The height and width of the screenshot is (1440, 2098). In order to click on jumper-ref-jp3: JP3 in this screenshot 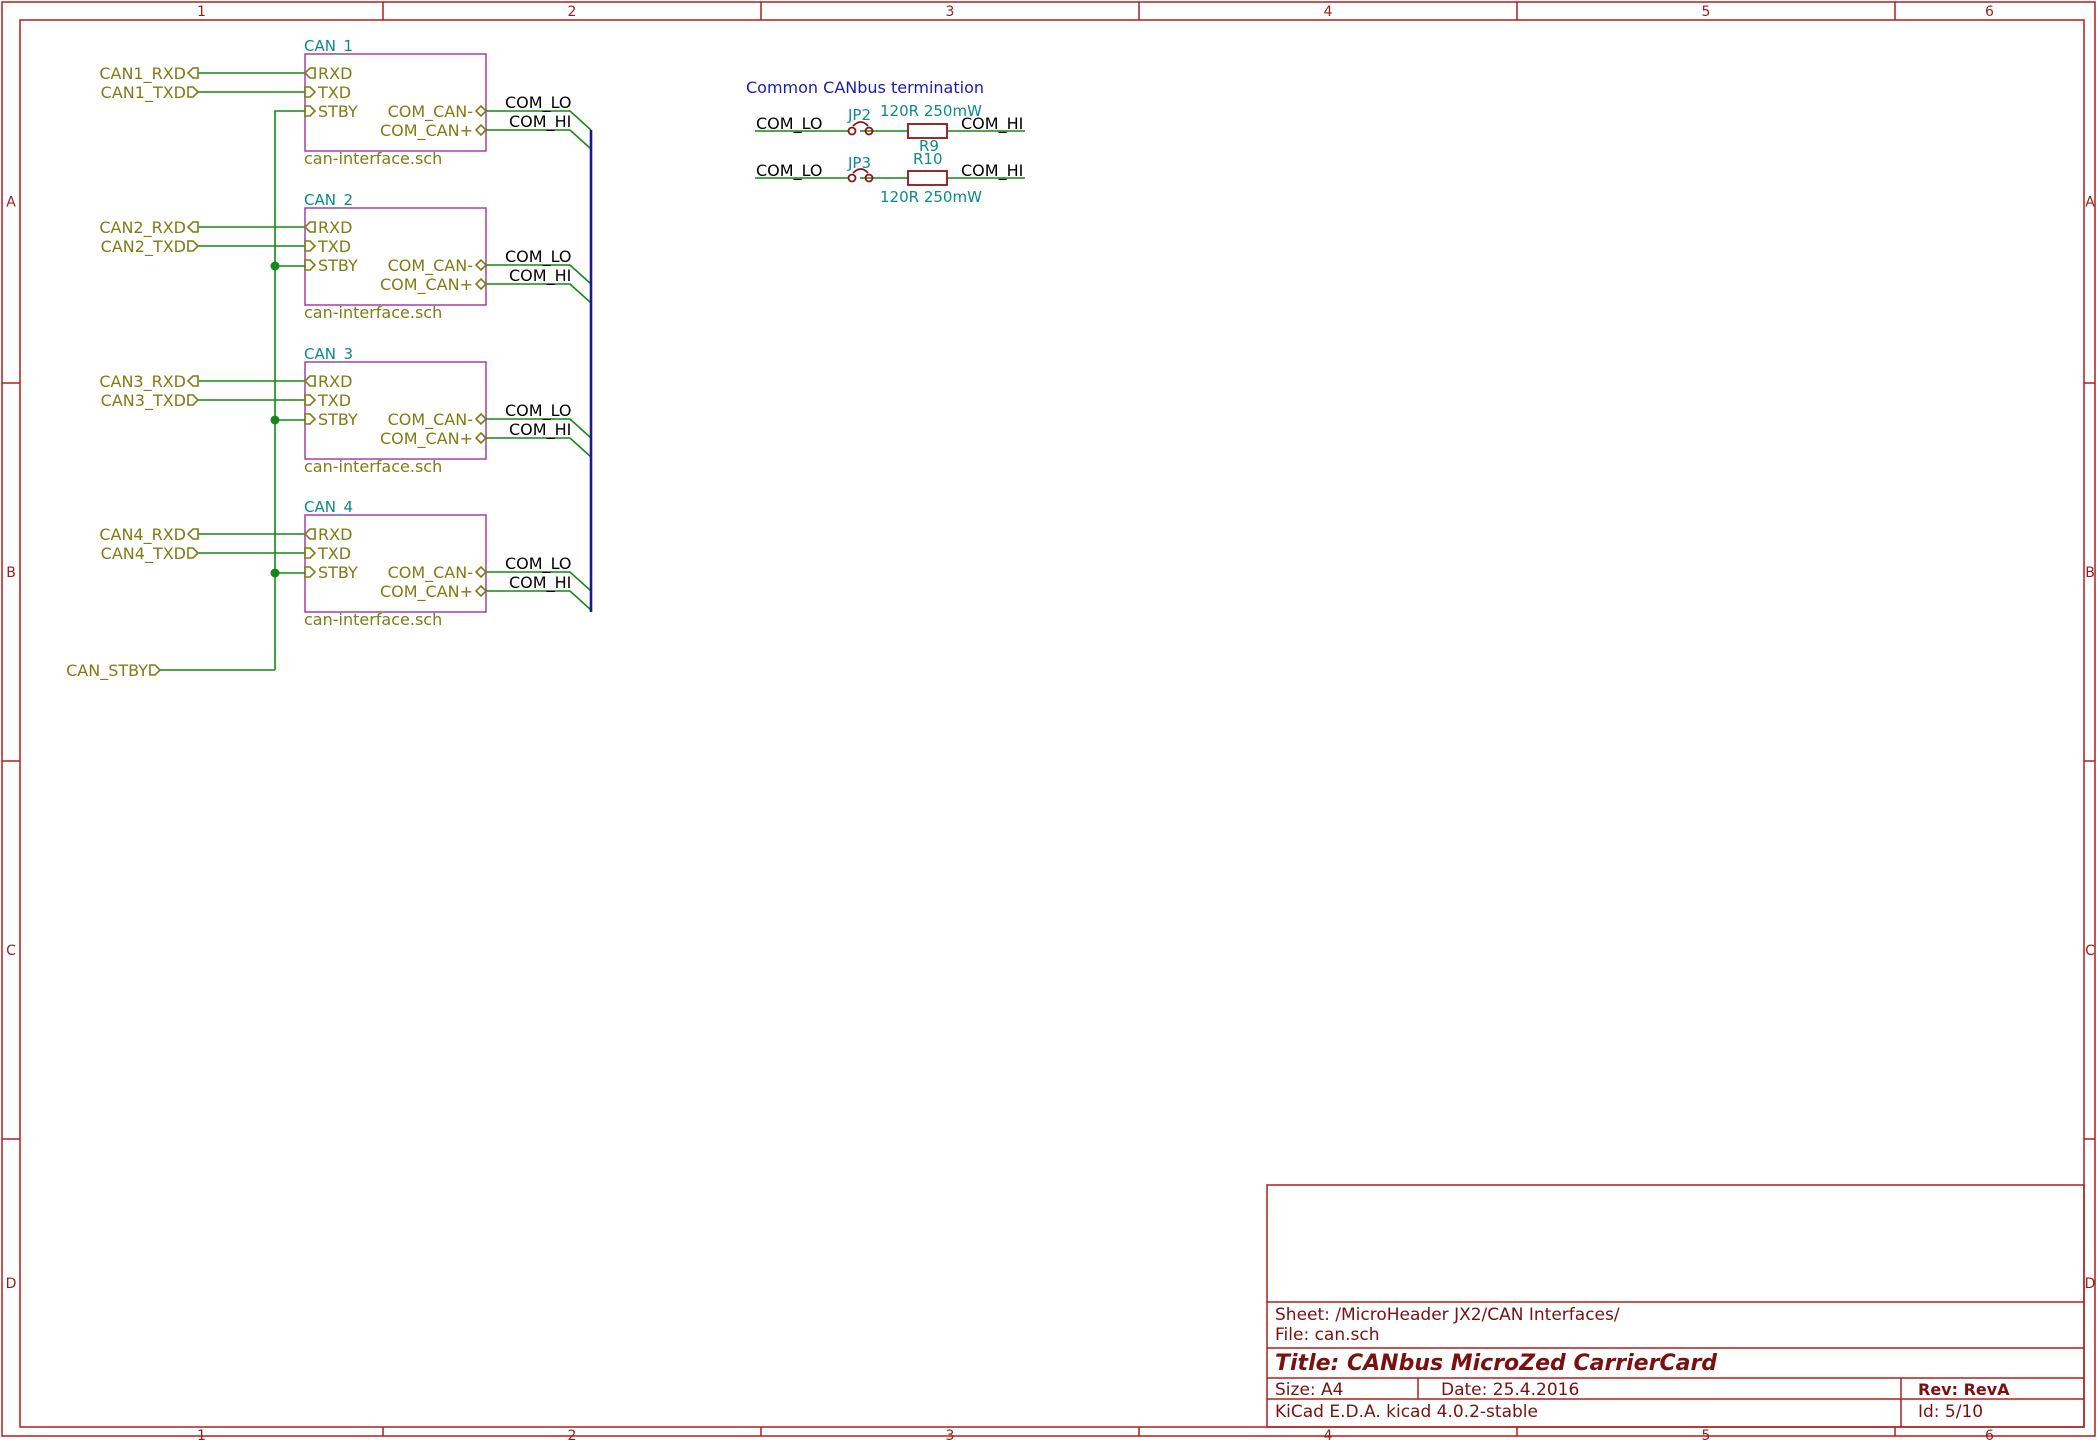, I will do `click(859, 163)`.